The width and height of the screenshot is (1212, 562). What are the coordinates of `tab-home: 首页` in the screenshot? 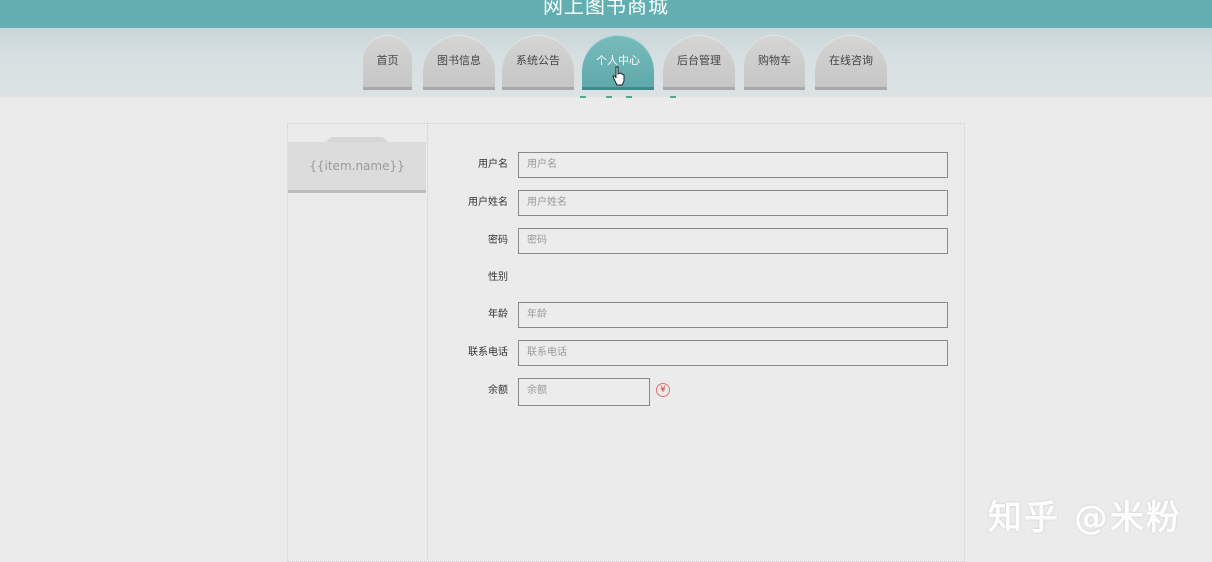 It's located at (387, 62).